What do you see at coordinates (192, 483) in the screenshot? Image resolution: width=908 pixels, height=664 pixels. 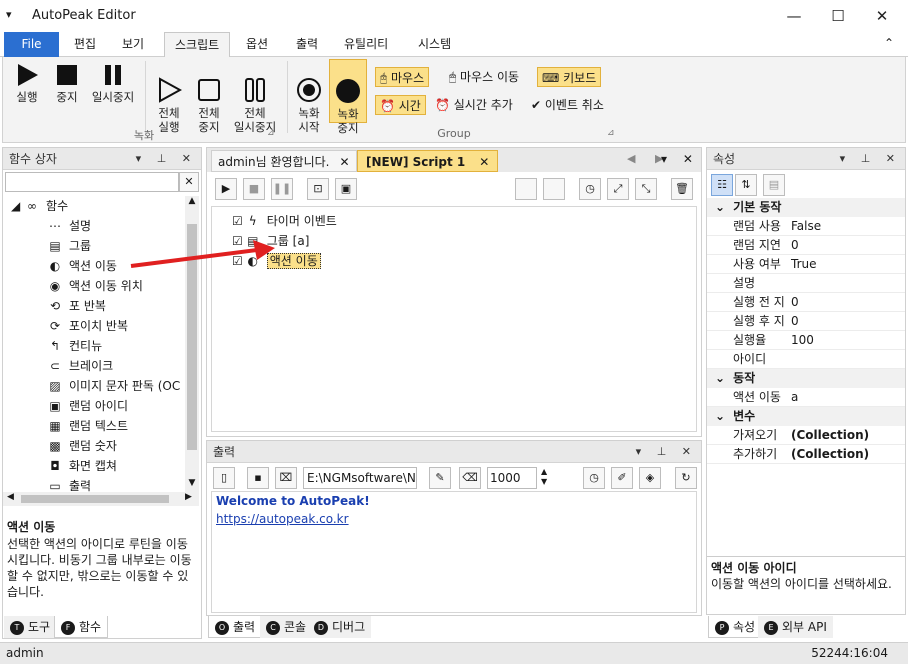 I see `scroll-down-icon: ▼` at bounding box center [192, 483].